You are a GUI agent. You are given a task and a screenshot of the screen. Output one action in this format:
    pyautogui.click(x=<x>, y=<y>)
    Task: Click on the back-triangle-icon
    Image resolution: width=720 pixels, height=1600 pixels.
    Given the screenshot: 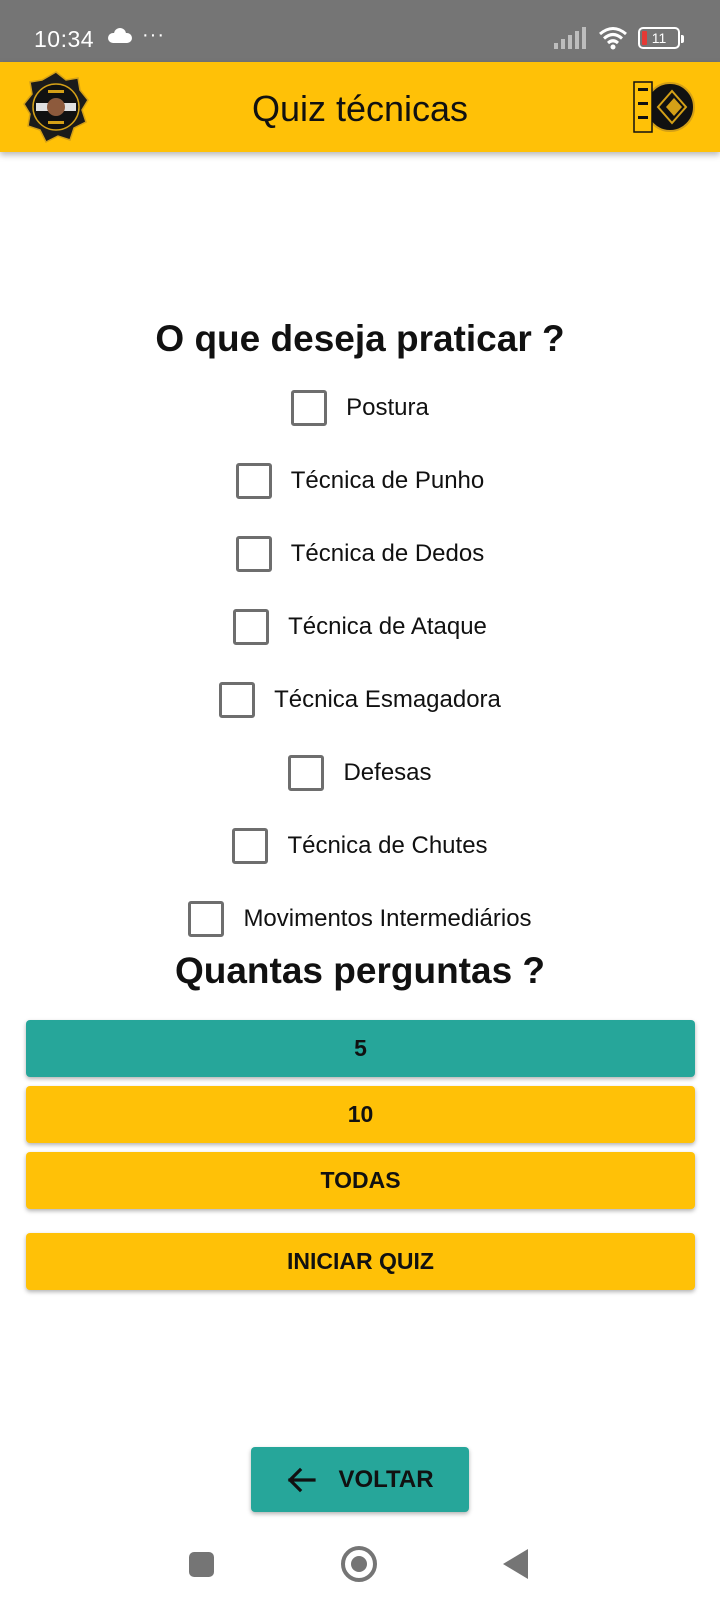 What is the action you would take?
    pyautogui.click(x=515, y=1564)
    